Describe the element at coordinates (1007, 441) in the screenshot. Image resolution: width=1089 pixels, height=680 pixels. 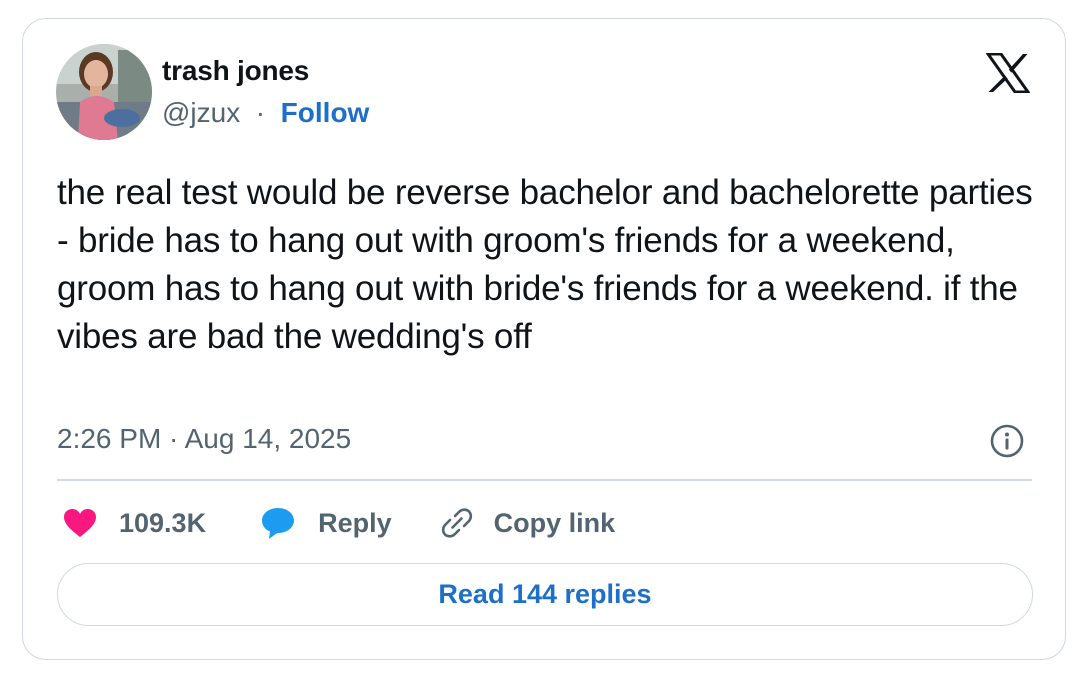
I see `info-icon` at that location.